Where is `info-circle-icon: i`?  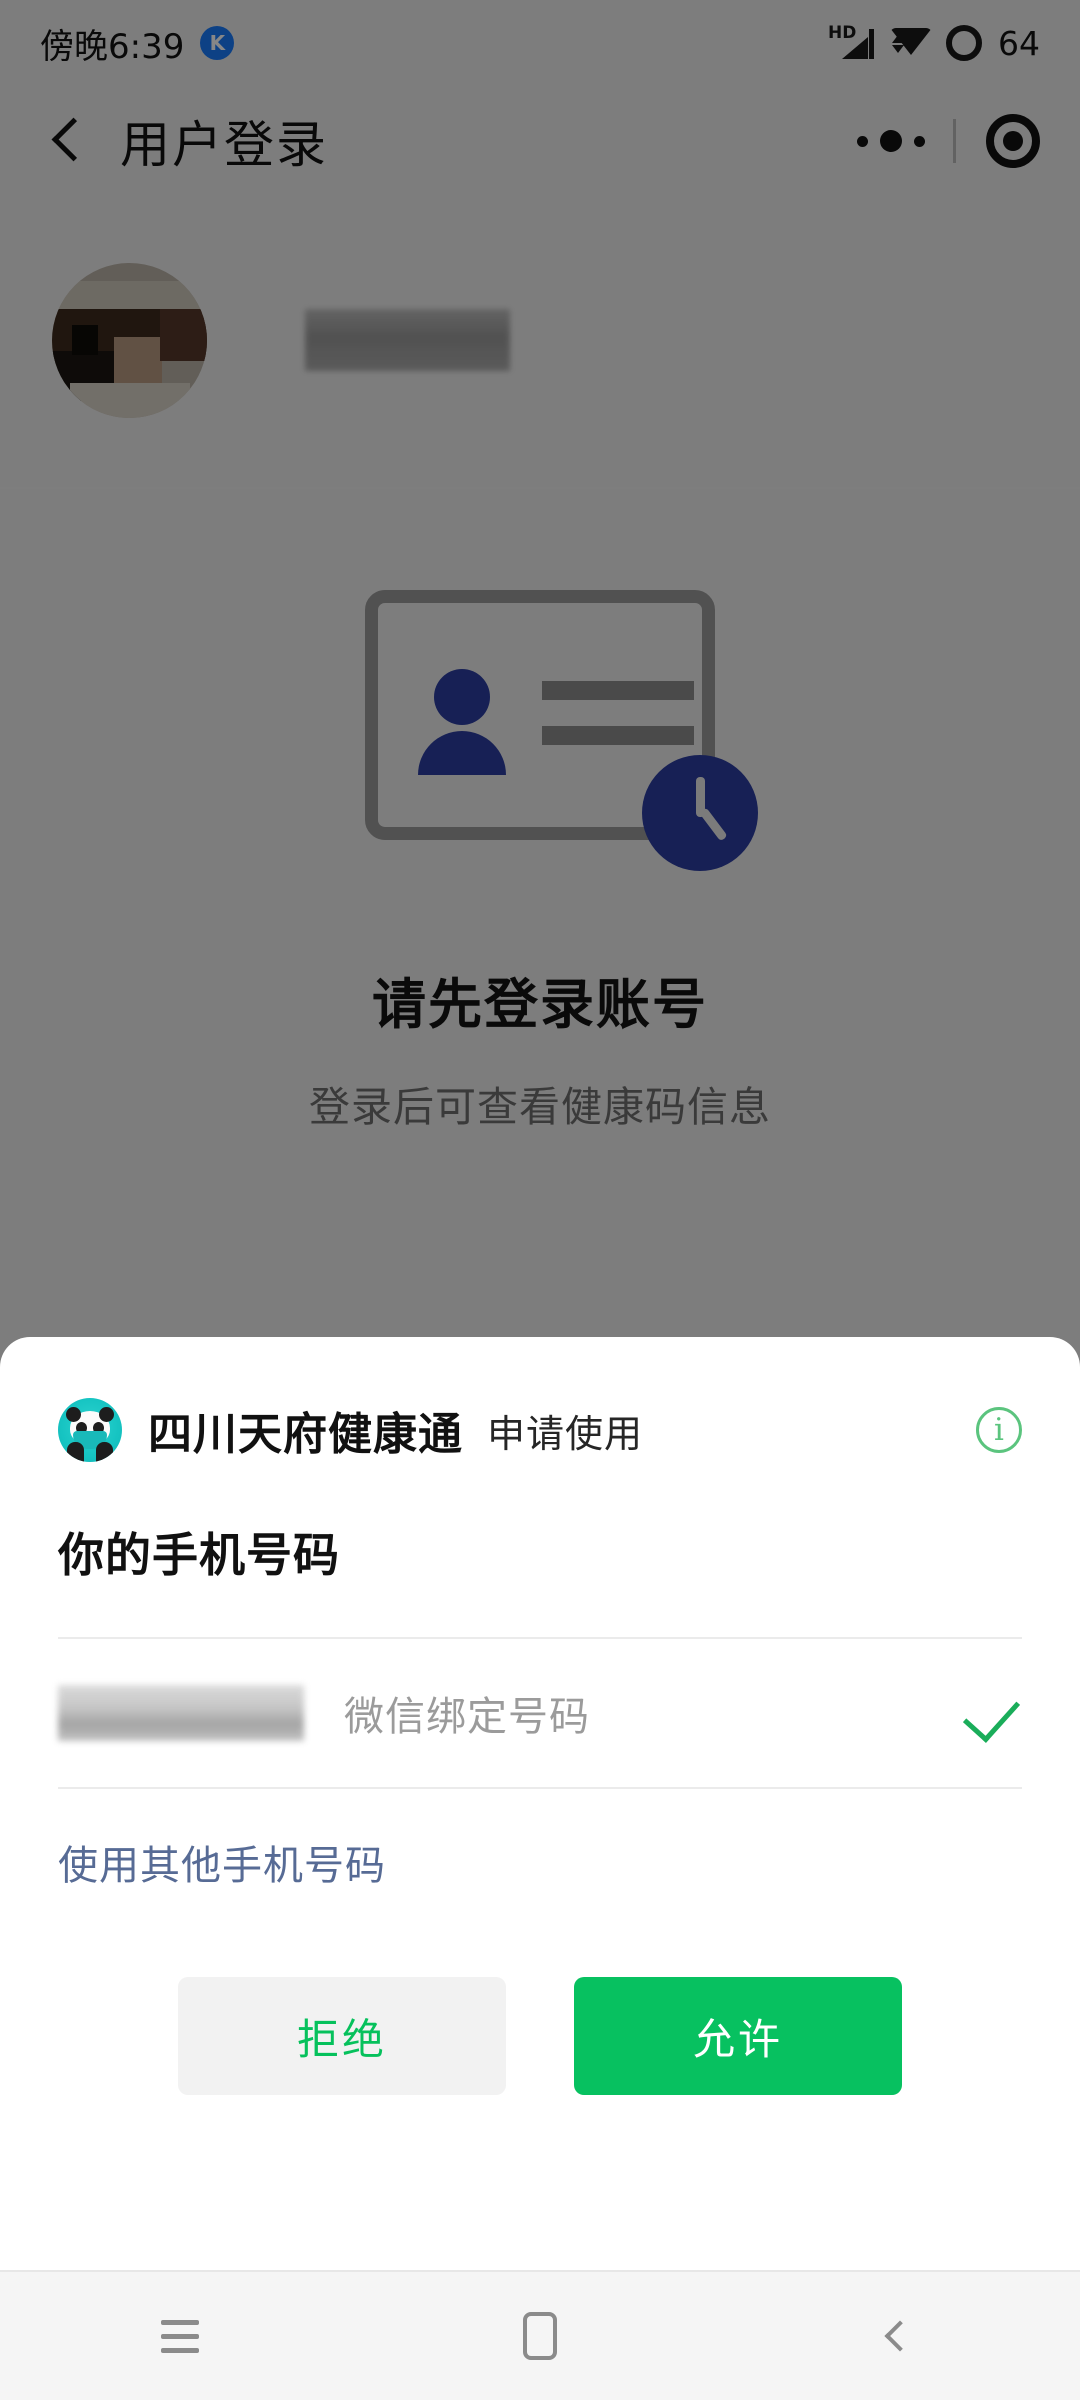 info-circle-icon: i is located at coordinates (999, 1430).